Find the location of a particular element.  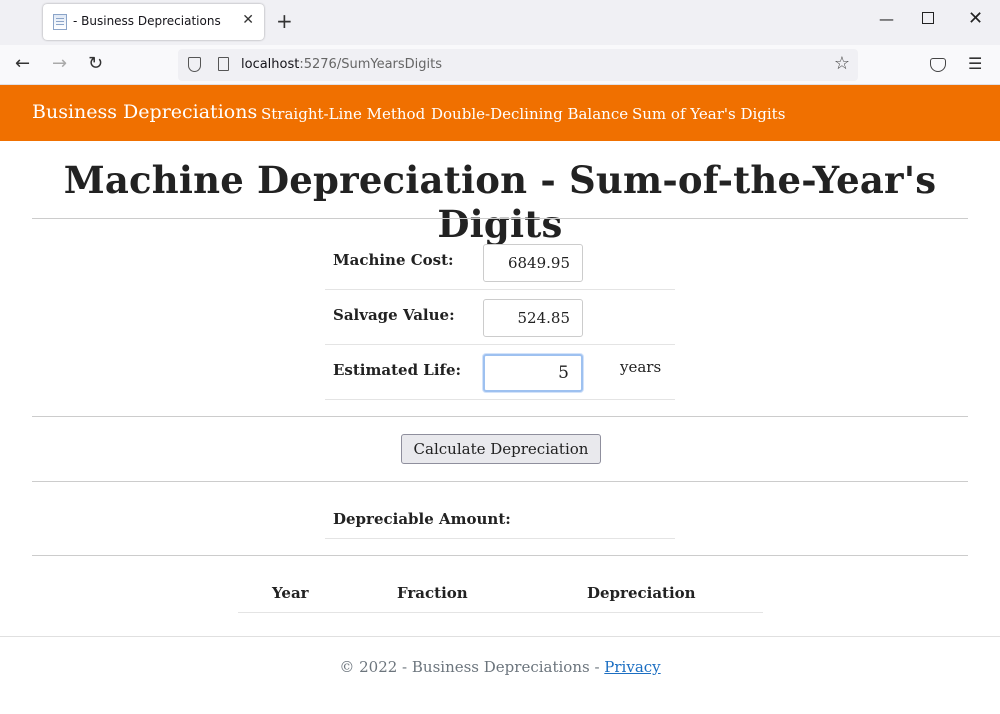

estimated-life-row: Estimated Life: years is located at coordinates (500, 372).